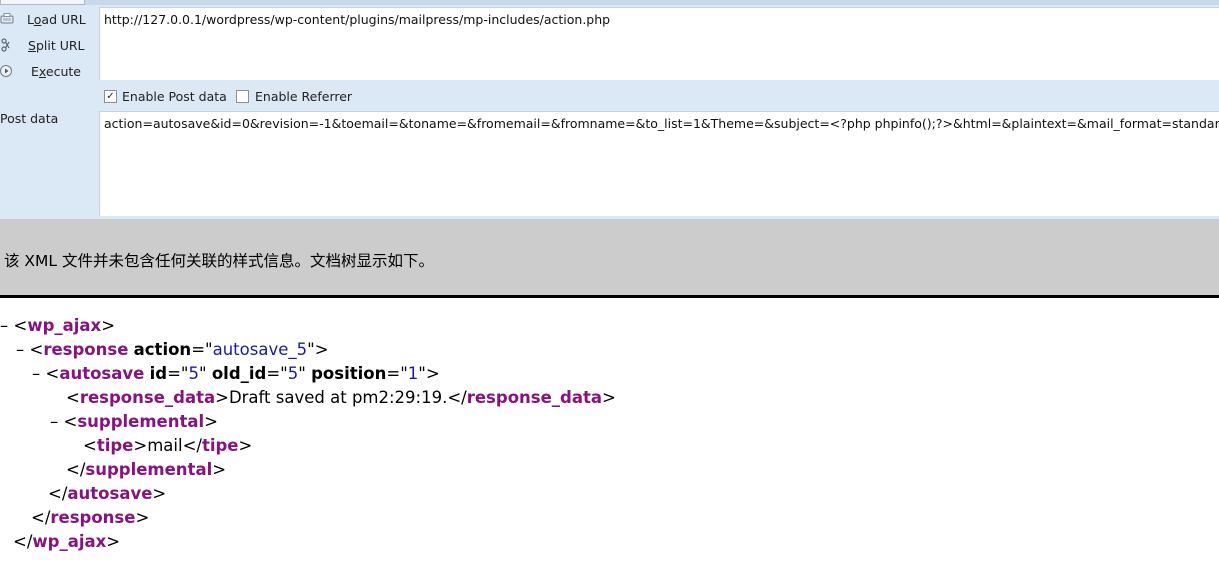  I want to click on enable-referrer-label: Enable Referrer, so click(304, 96).